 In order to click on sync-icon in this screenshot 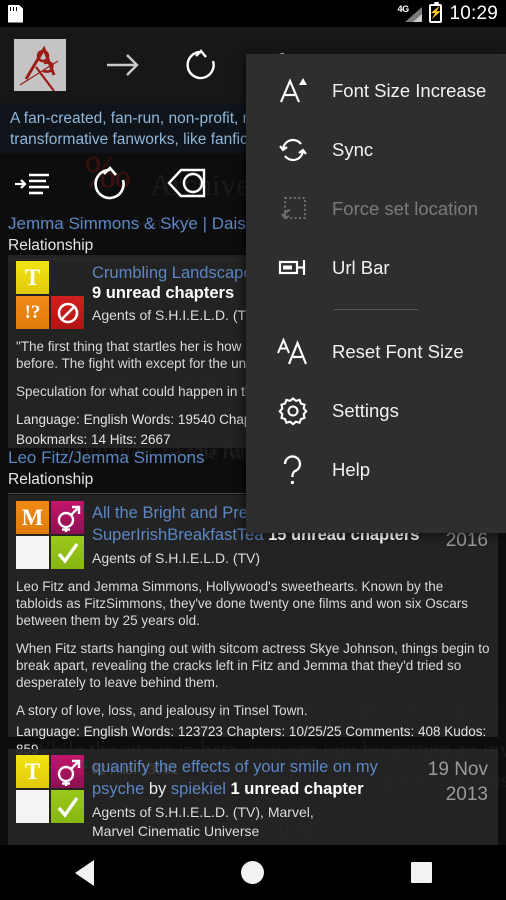, I will do `click(293, 150)`.